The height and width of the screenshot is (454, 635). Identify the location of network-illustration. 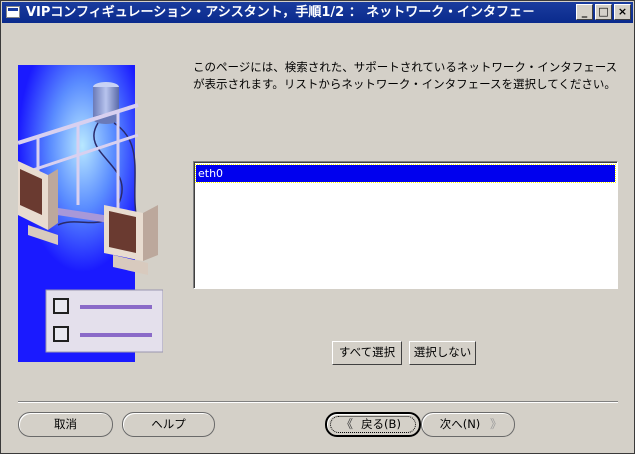
(90, 213).